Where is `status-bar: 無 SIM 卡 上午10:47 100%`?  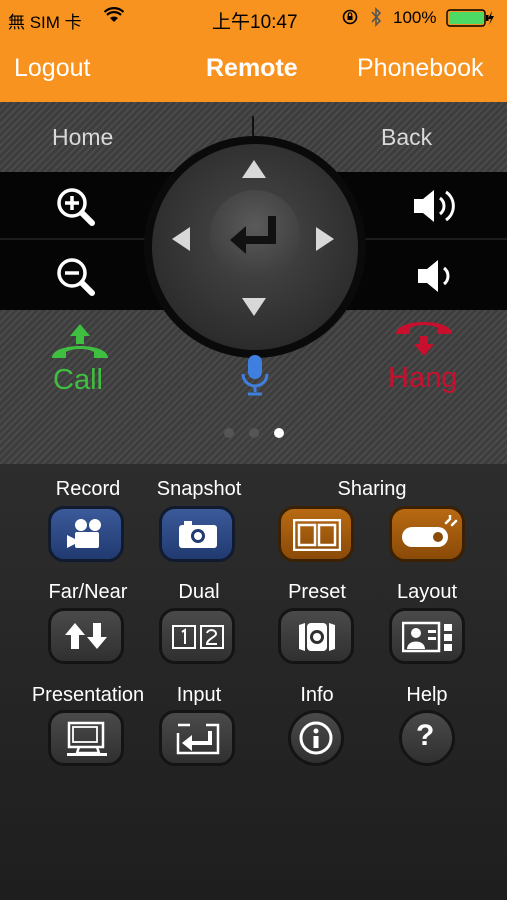
status-bar: 無 SIM 卡 上午10:47 100% is located at coordinates (253, 18).